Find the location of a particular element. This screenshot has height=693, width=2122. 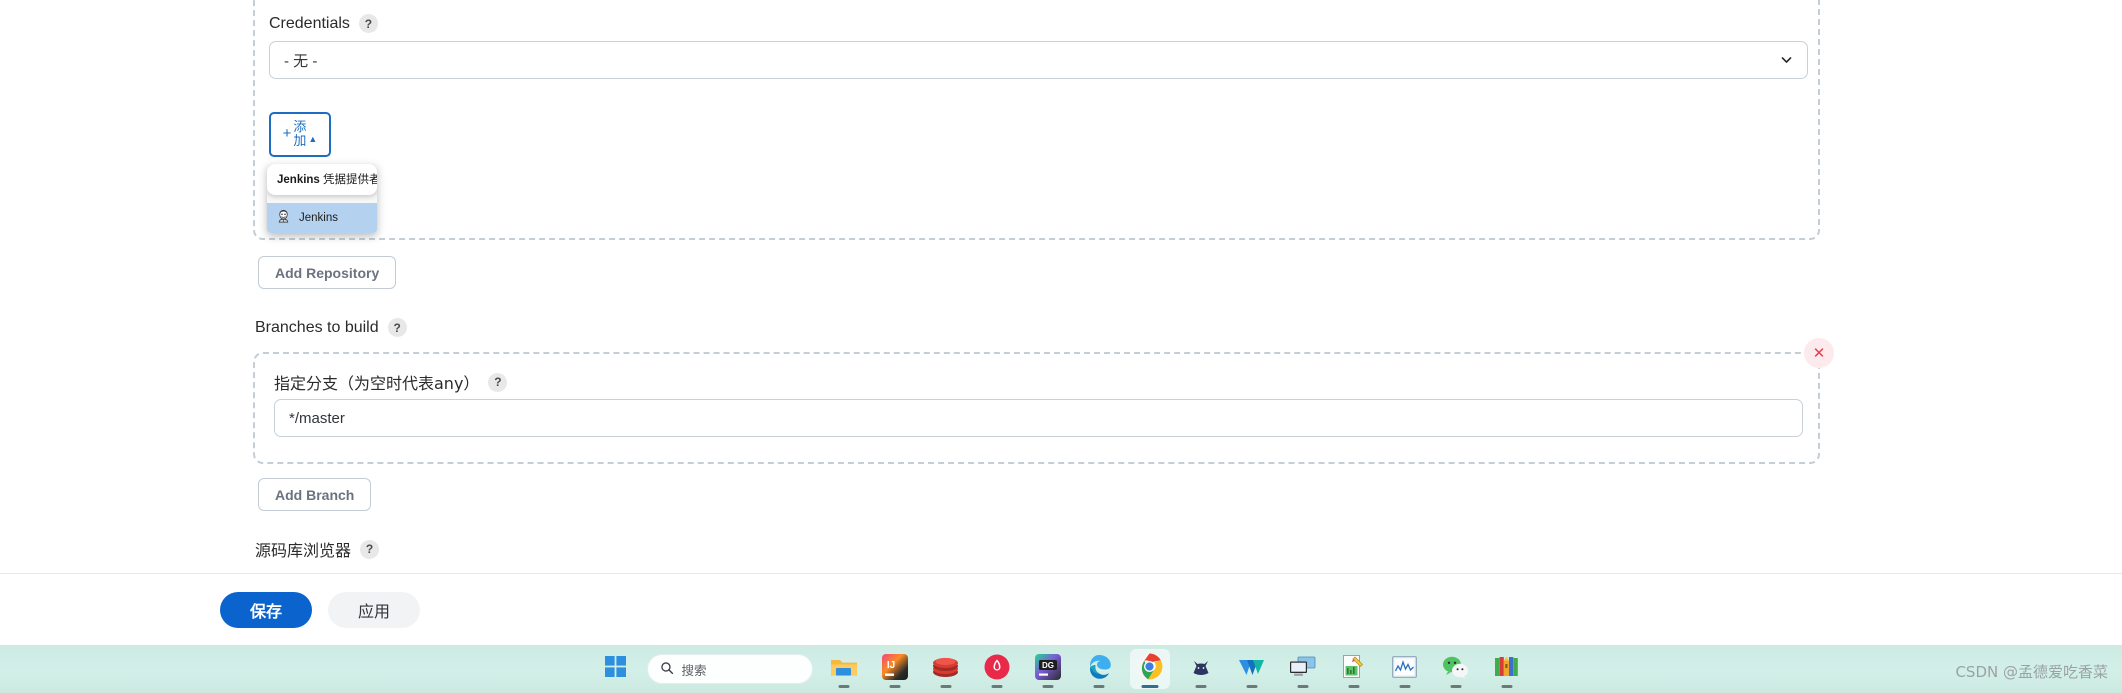

branch-section: ✕ 指定分支（为空时代表any） ? */master is located at coordinates (1043, 401).